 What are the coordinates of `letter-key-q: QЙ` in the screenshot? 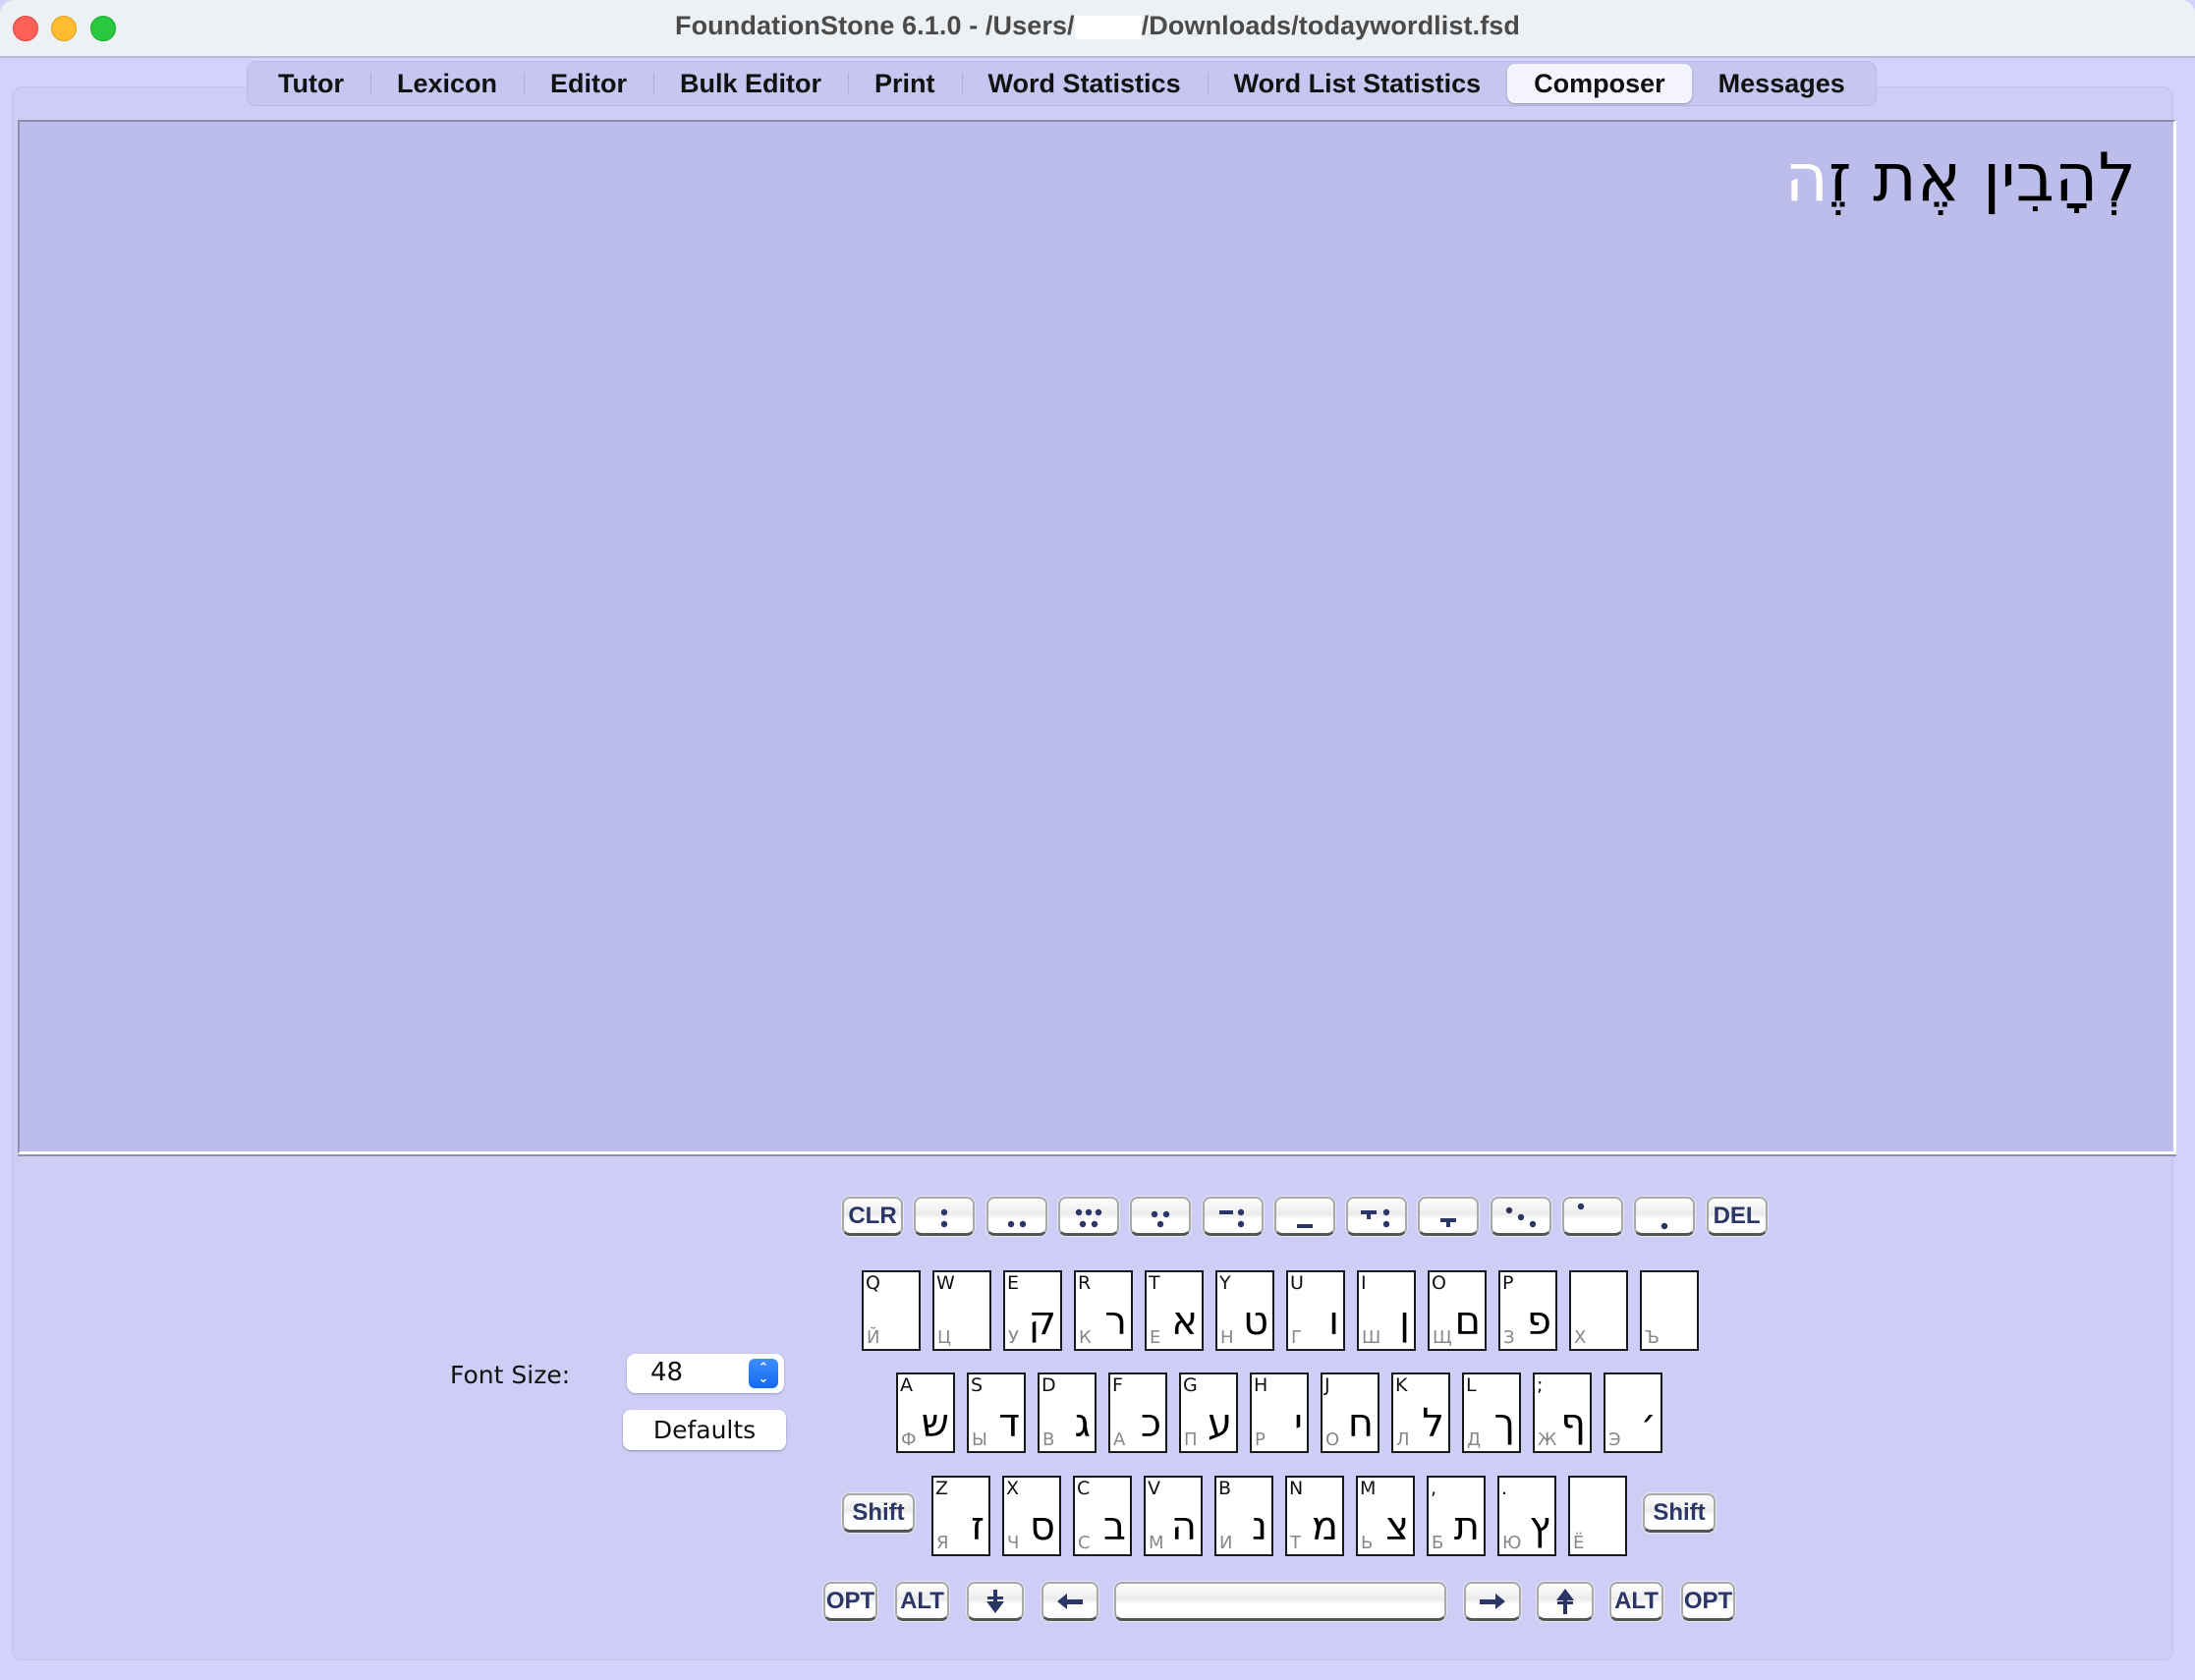 It's located at (891, 1310).